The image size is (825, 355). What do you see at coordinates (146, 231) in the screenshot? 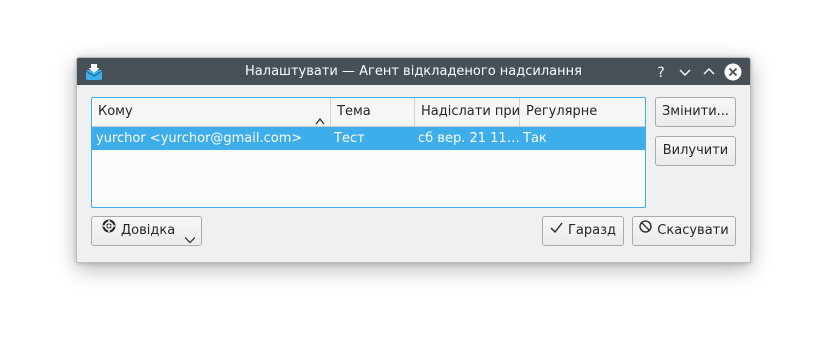
I see `help-button: Довідка` at bounding box center [146, 231].